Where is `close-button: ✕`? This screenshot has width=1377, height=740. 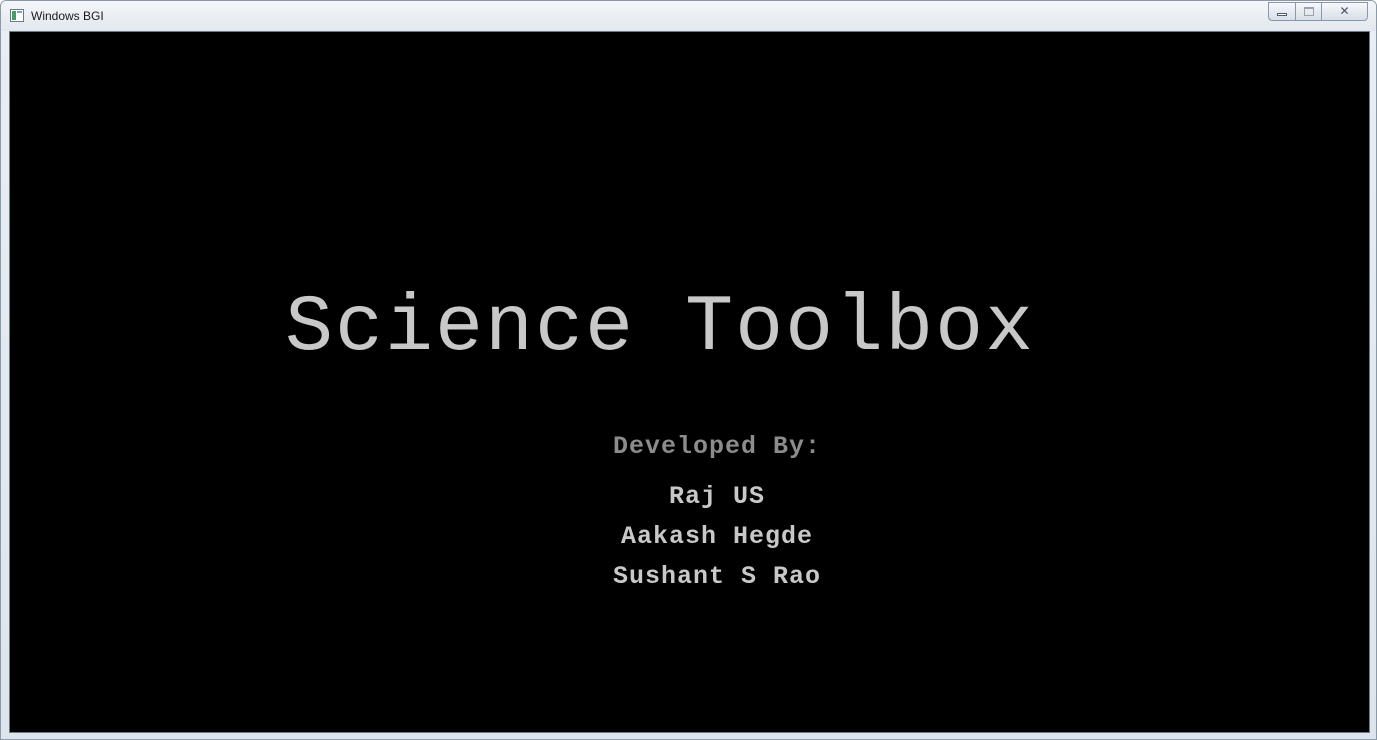
close-button: ✕ is located at coordinates (1344, 11).